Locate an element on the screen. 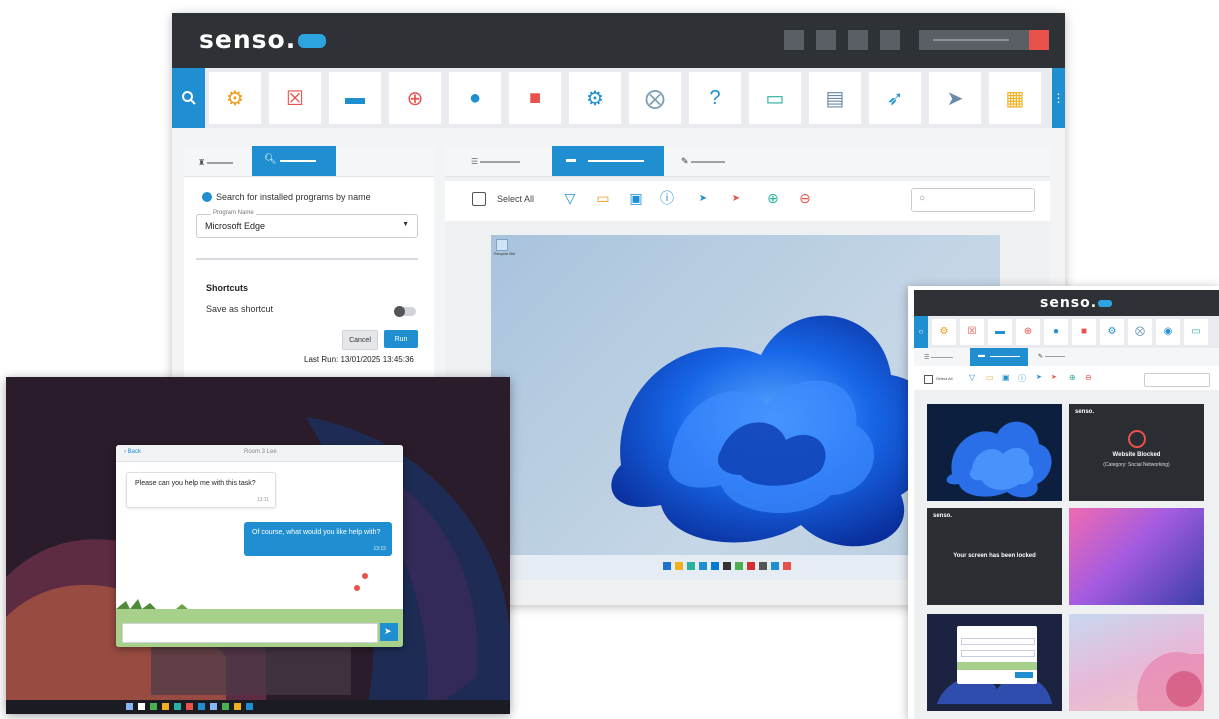 Image resolution: width=1219 pixels, height=719 pixels. screen-thumbnail-pastel is located at coordinates (1136, 662).